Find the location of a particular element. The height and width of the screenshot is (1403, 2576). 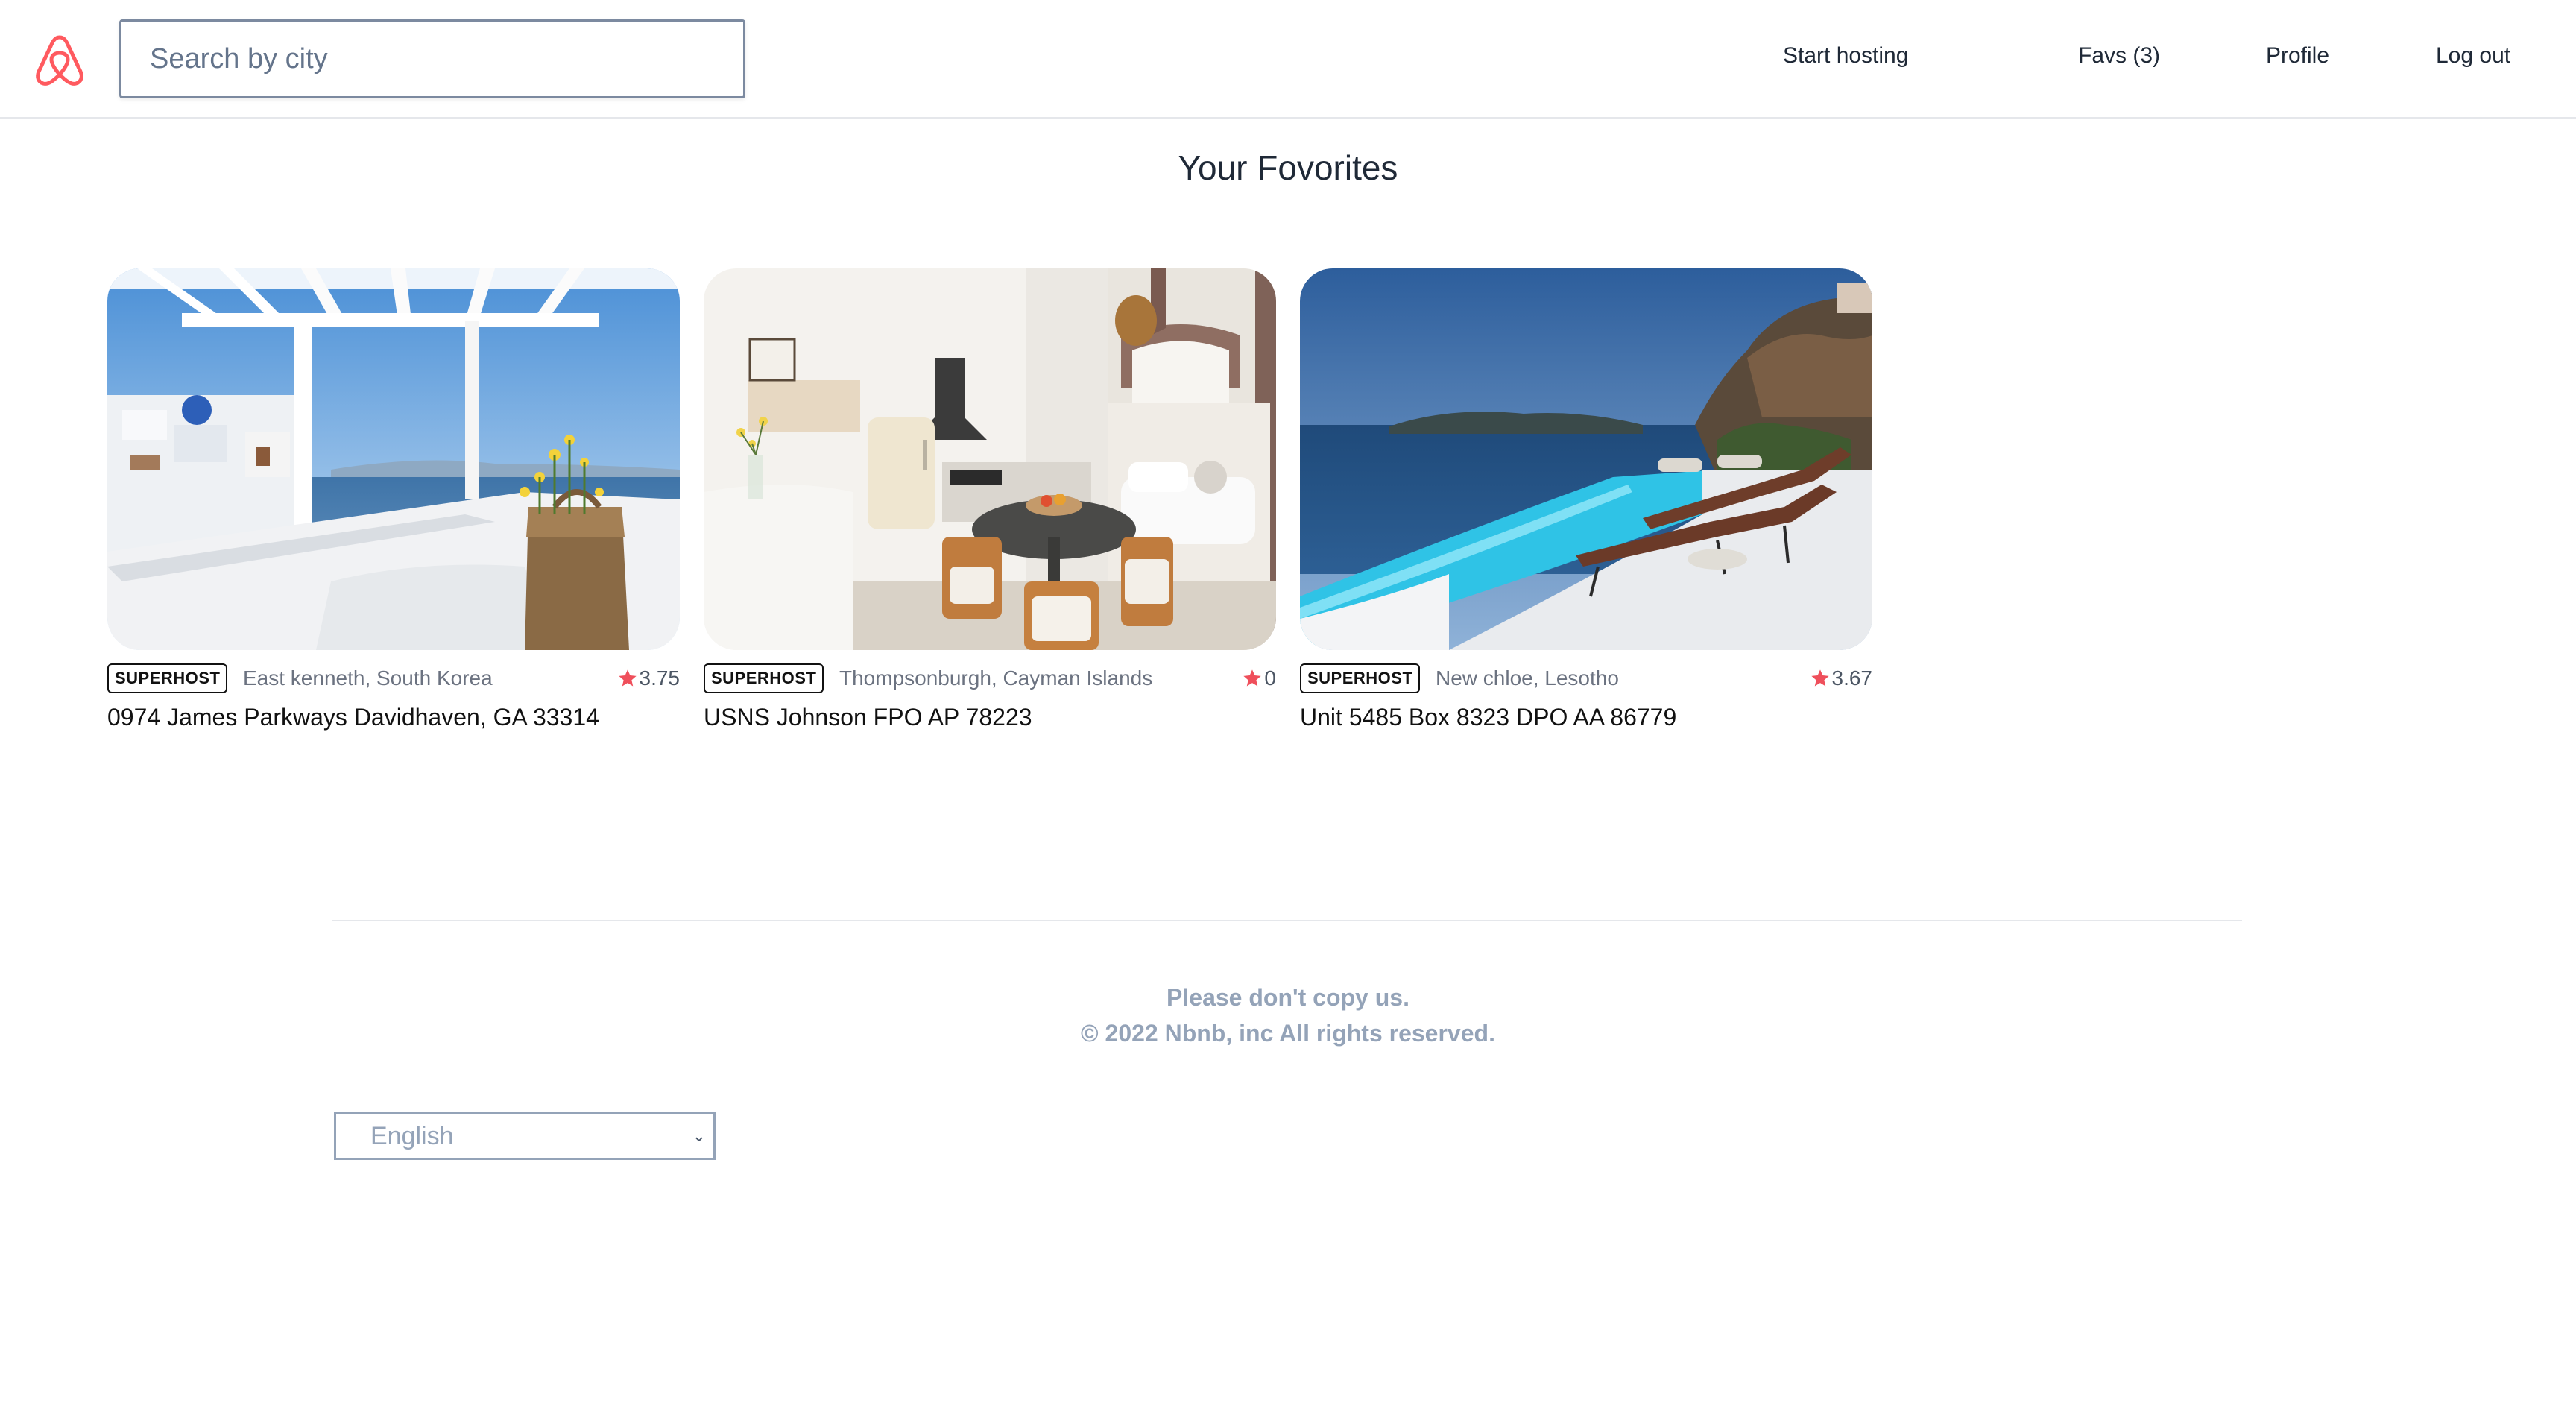

listing-rating: 3.67 is located at coordinates (1842, 678).